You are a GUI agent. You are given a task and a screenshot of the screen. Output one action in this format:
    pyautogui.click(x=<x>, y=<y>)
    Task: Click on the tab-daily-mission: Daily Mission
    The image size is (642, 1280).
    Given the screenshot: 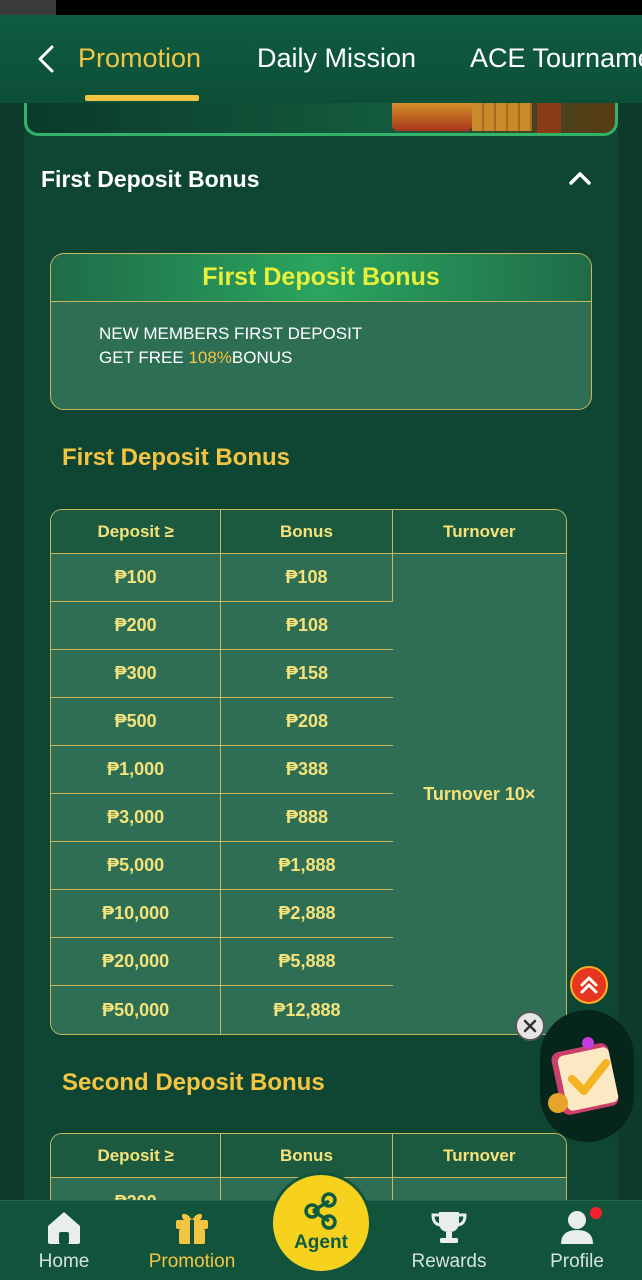 What is the action you would take?
    pyautogui.click(x=336, y=58)
    